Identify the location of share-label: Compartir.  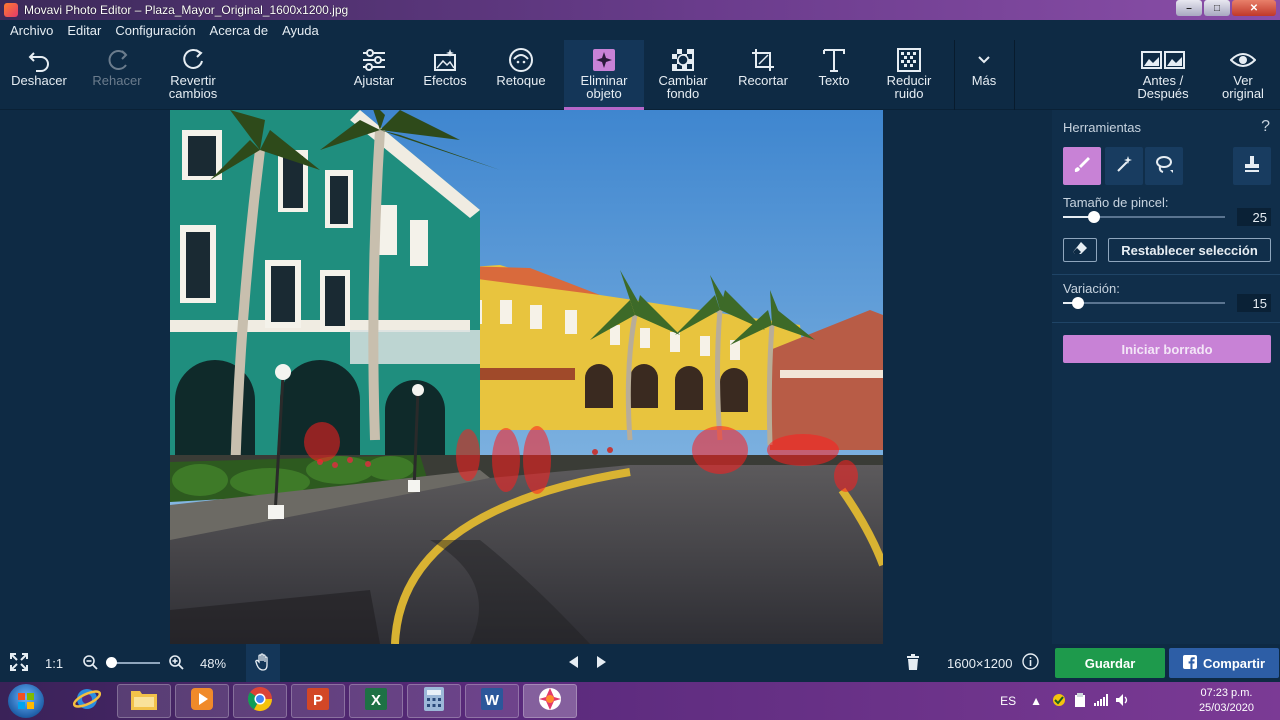
(1234, 663).